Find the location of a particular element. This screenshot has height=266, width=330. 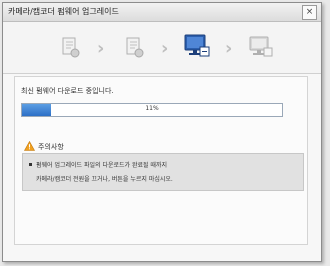

notice-heading: 주의사항 is located at coordinates (44, 146).